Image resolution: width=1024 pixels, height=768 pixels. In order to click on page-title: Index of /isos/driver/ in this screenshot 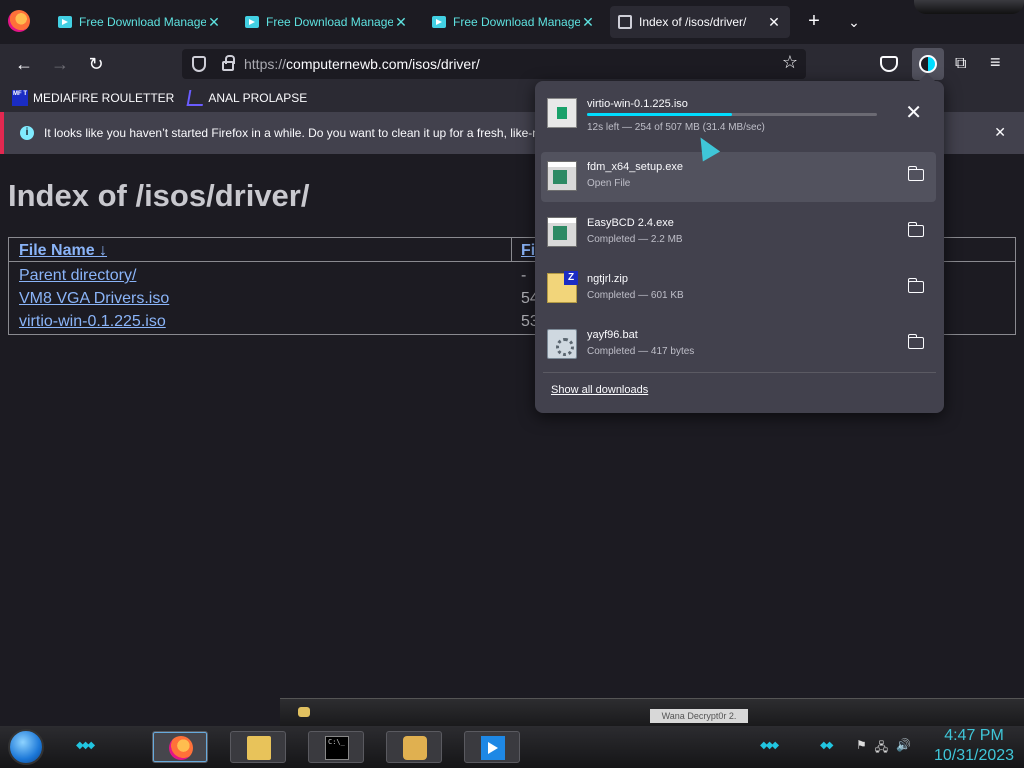, I will do `click(159, 195)`.